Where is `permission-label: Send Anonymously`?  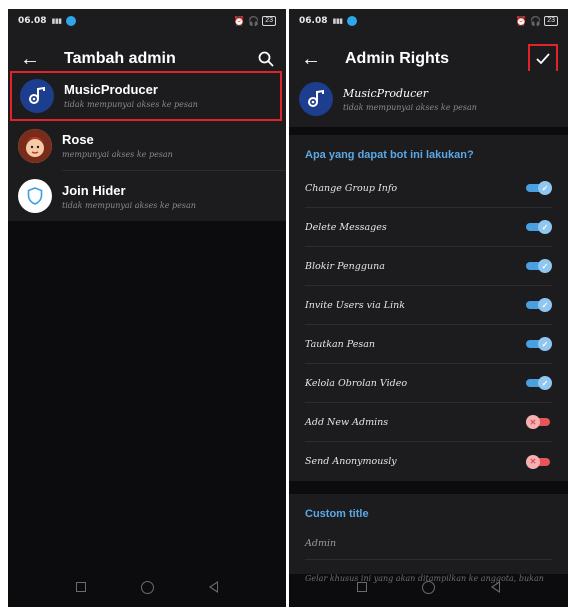 permission-label: Send Anonymously is located at coordinates (351, 461).